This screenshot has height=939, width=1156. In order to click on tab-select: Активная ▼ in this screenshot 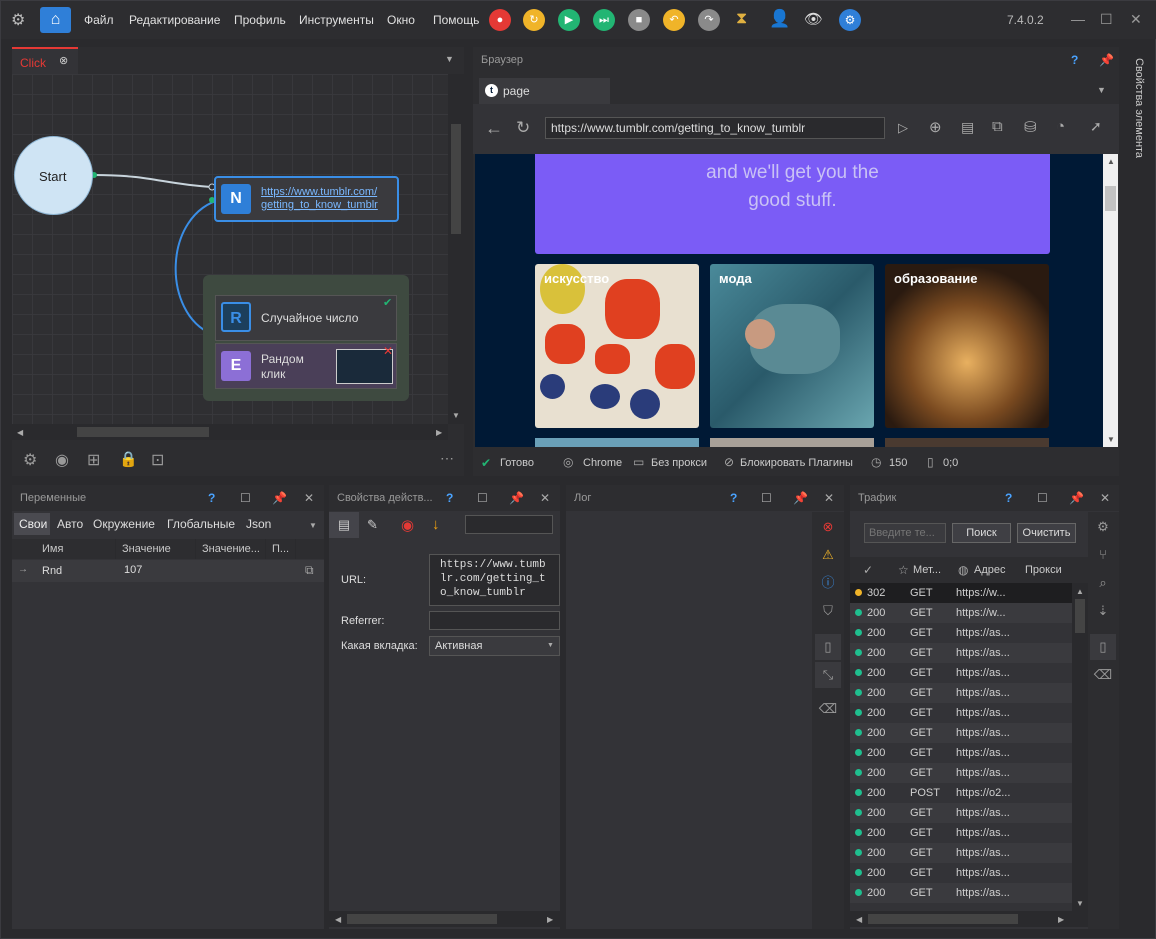, I will do `click(494, 646)`.